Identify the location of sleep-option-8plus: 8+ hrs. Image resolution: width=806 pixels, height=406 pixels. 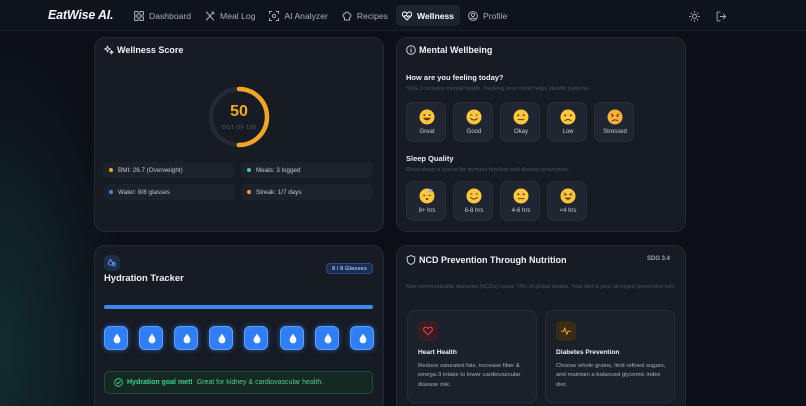
(426, 201).